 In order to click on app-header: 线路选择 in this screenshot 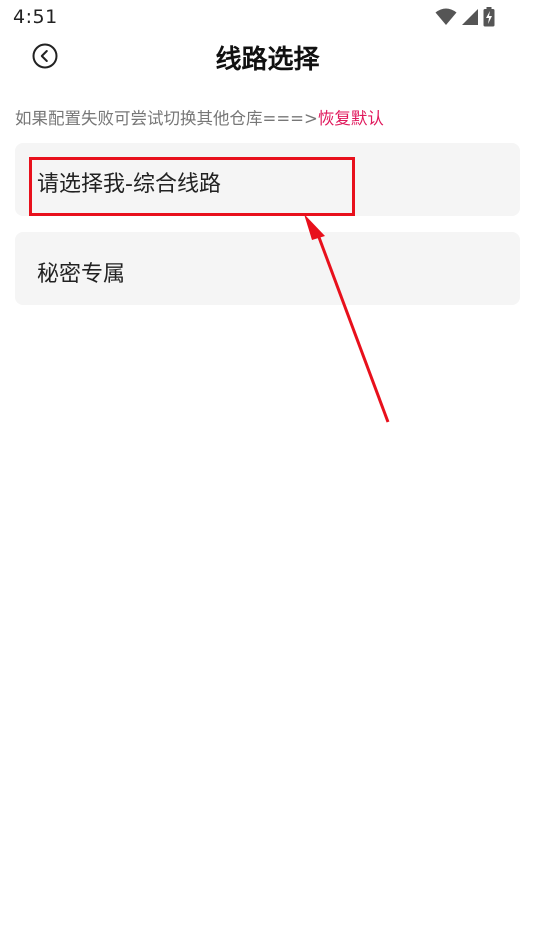, I will do `click(267, 57)`.